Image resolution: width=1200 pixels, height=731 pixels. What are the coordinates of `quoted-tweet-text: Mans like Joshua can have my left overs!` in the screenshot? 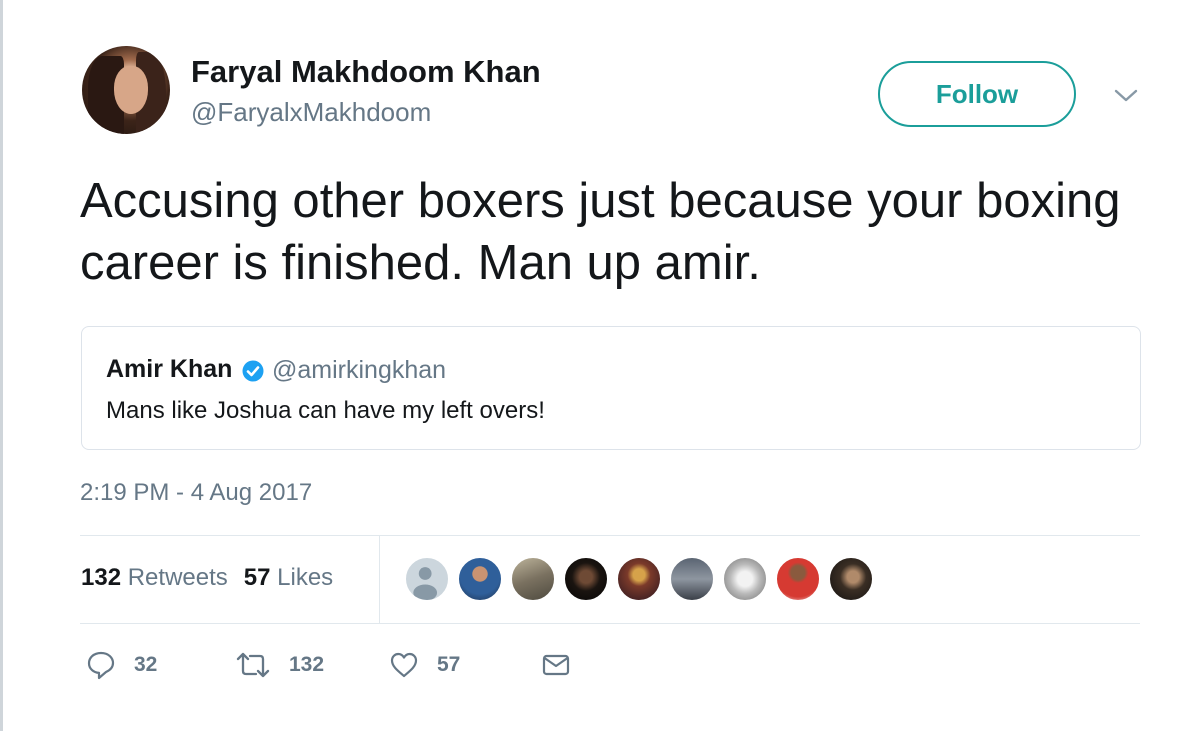 It's located at (325, 410).